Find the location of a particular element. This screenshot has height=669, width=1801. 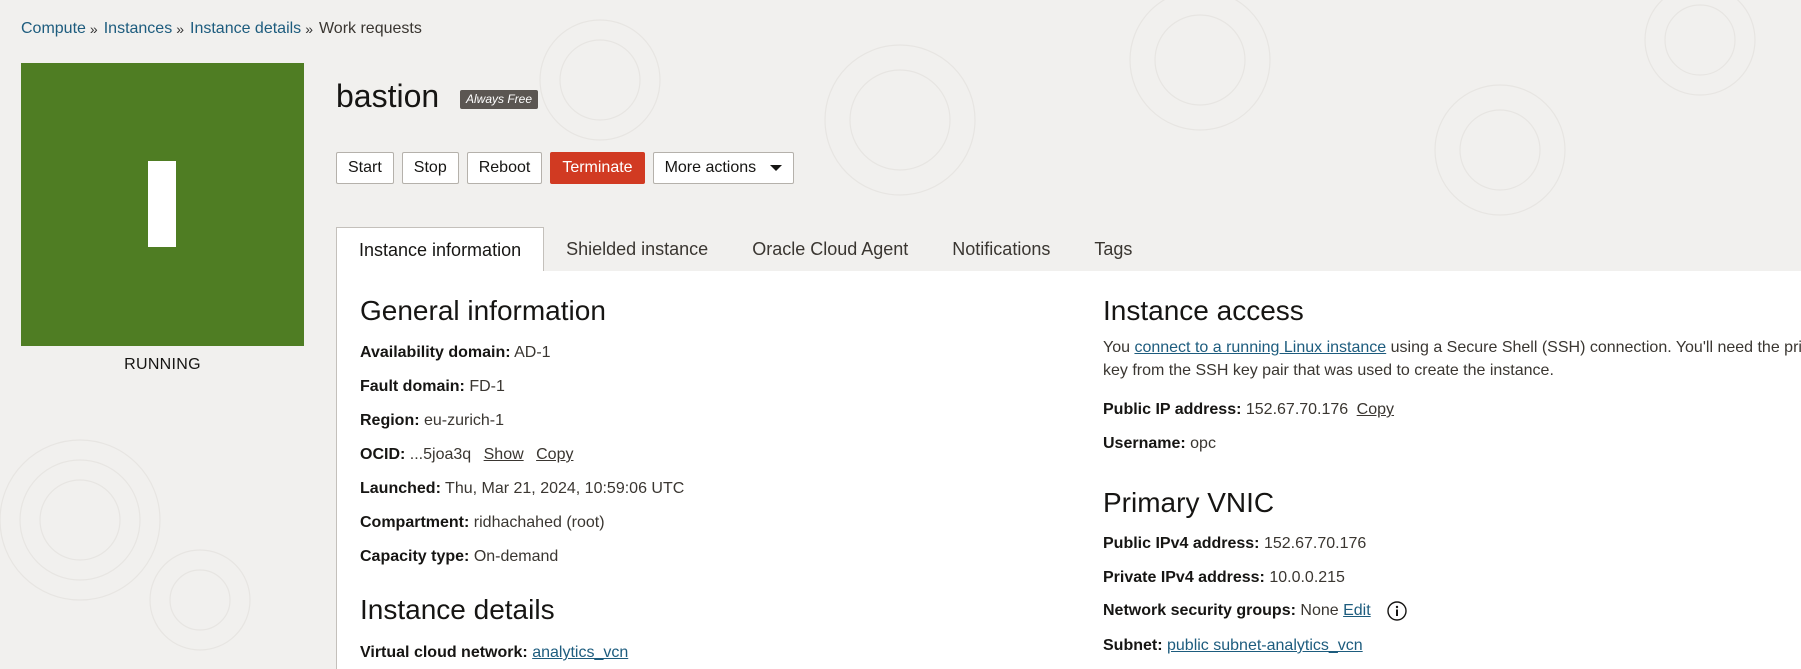

public-ipv4-row: Public IPv4 address: 152.67.70.176 is located at coordinates (1234, 544).